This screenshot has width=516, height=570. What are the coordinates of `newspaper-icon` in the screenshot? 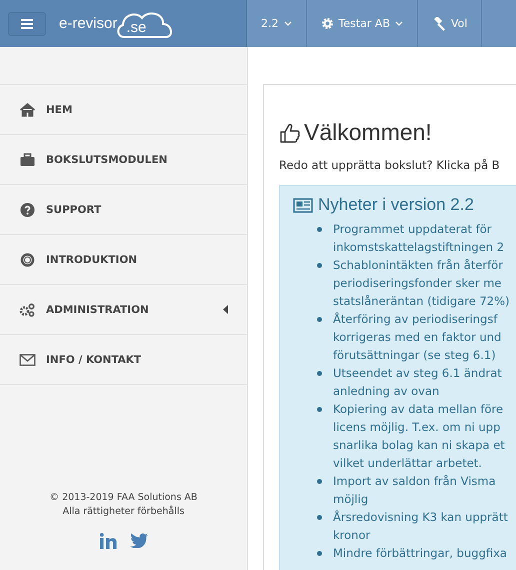 It's located at (303, 205).